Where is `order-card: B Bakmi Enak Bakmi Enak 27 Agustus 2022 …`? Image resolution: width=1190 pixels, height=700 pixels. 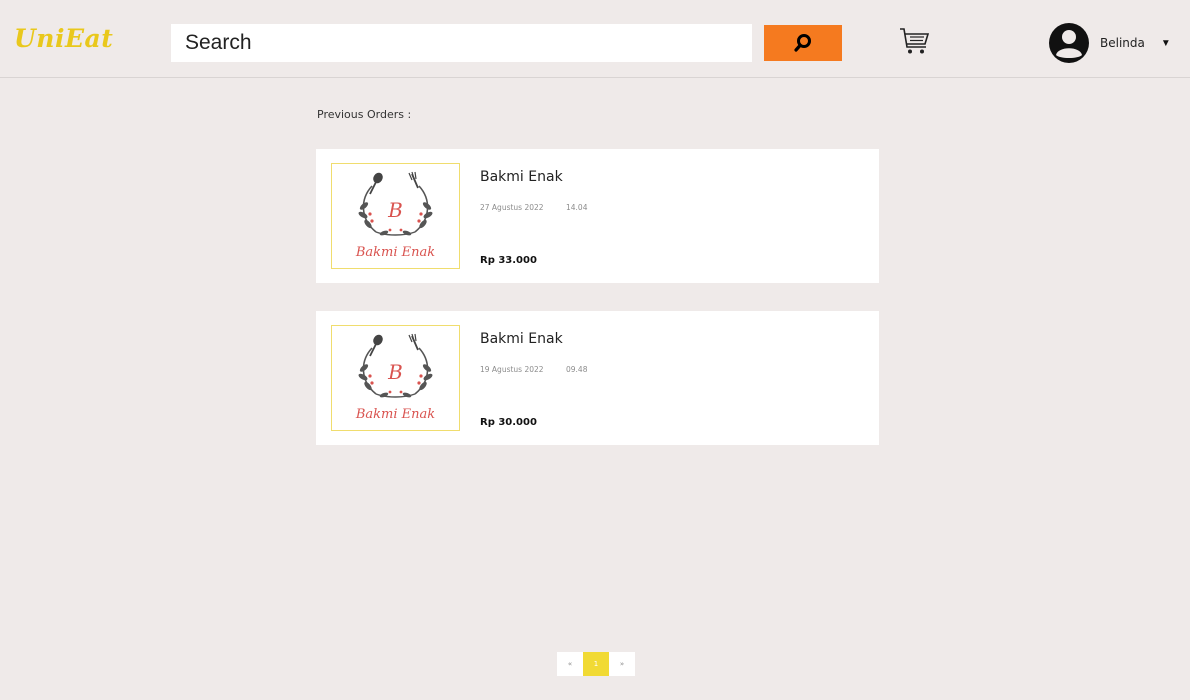 order-card: B Bakmi Enak Bakmi Enak 27 Agustus 2022 … is located at coordinates (597, 216).